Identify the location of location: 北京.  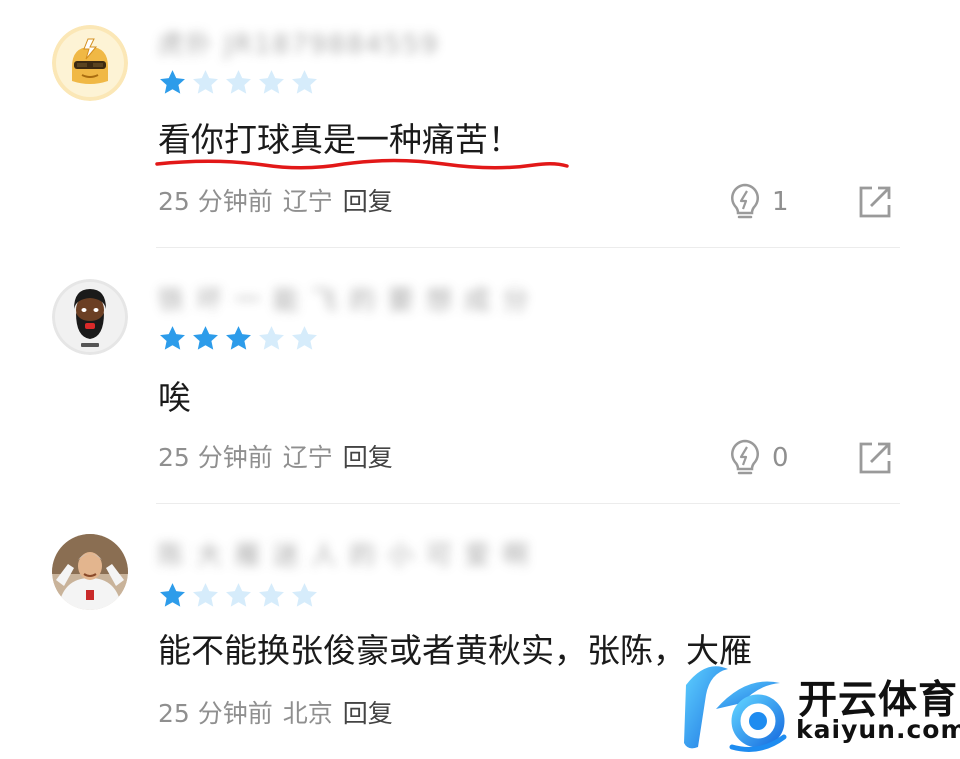
(307, 713).